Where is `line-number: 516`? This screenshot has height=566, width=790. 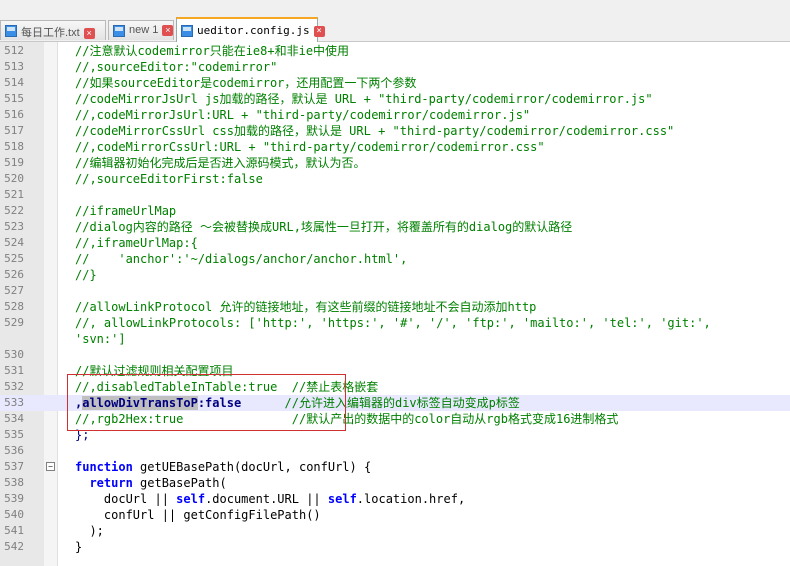 line-number: 516 is located at coordinates (14, 114).